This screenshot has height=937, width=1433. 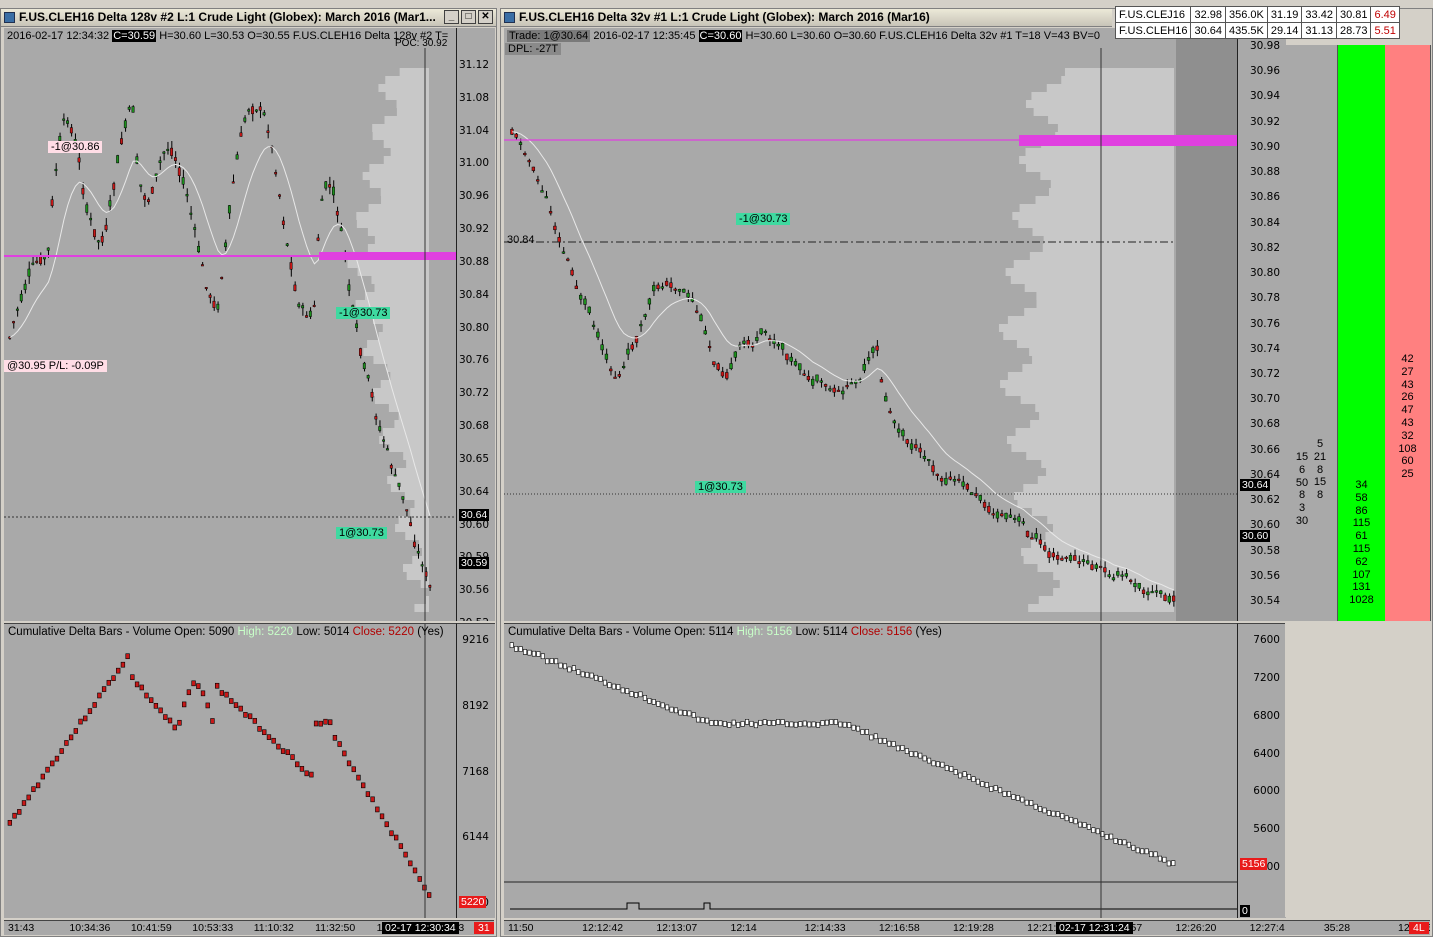 What do you see at coordinates (1264, 601) in the screenshot?
I see `price-tick: 30.54` at bounding box center [1264, 601].